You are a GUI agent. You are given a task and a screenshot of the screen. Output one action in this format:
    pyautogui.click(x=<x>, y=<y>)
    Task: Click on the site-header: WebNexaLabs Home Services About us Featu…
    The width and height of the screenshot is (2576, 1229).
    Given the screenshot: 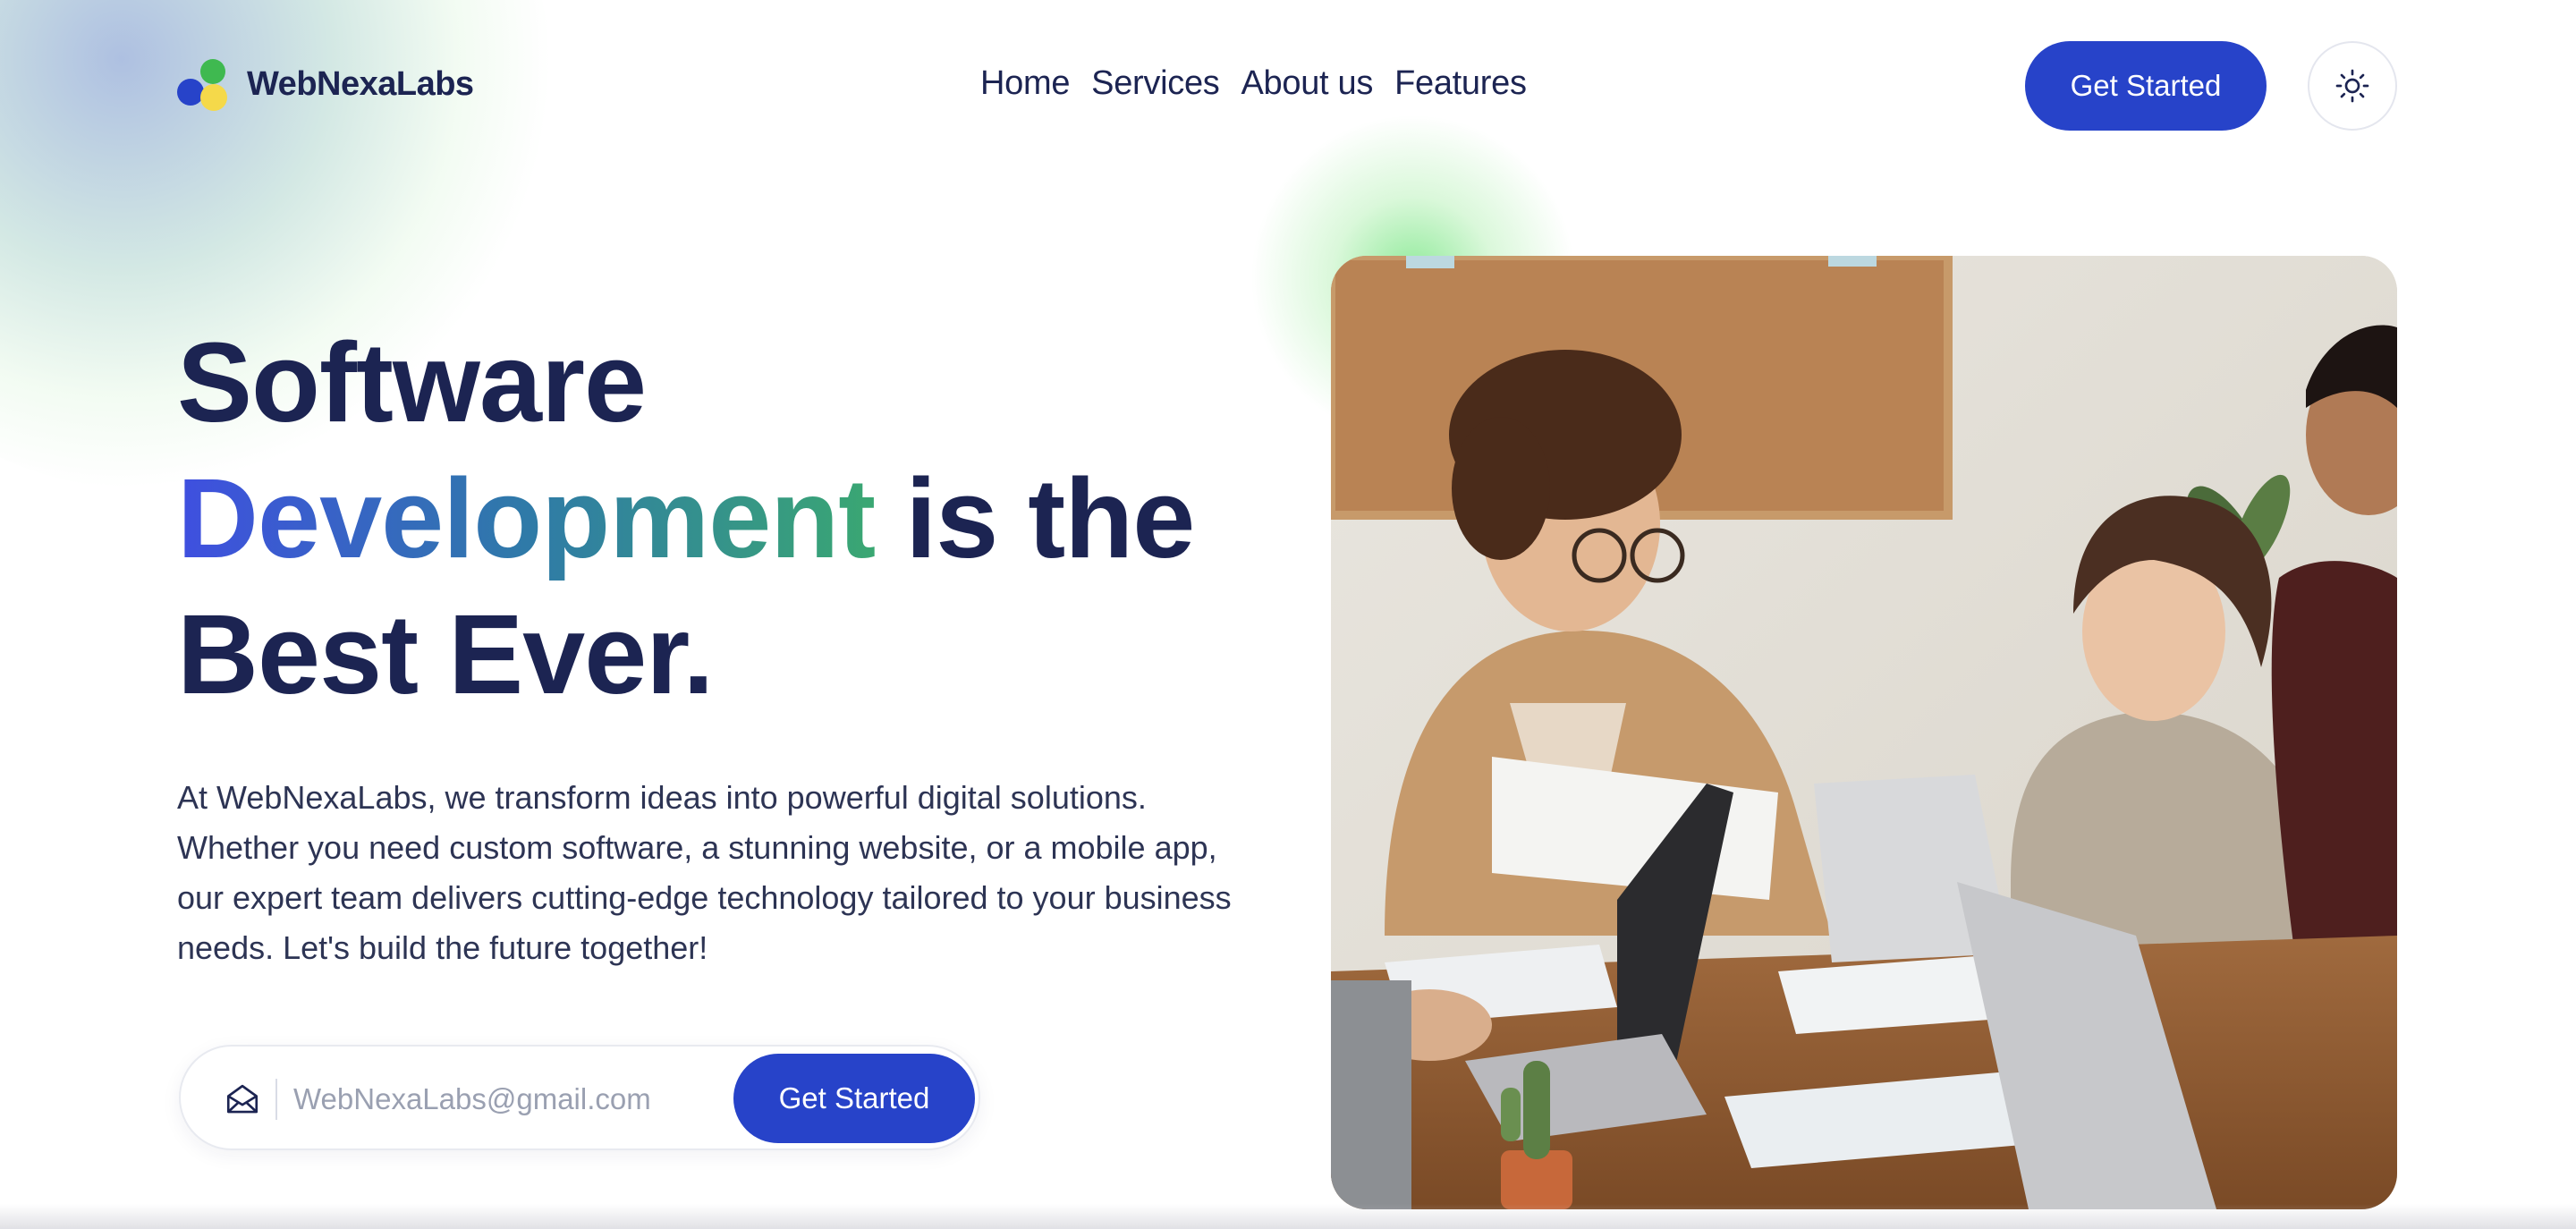 What is the action you would take?
    pyautogui.click(x=1288, y=86)
    